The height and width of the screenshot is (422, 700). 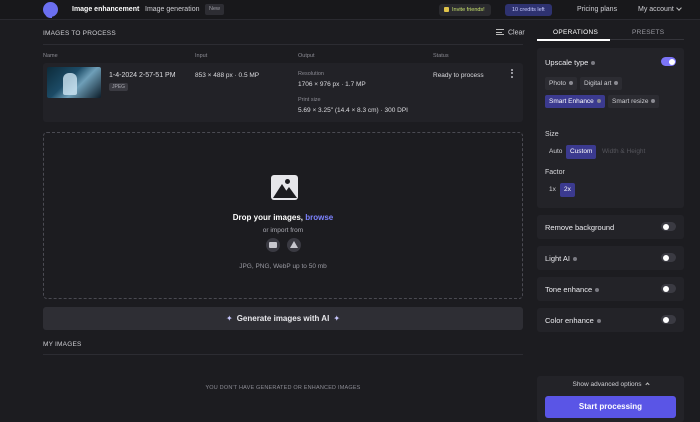 I want to click on print-size-label: Print size, so click(x=309, y=100).